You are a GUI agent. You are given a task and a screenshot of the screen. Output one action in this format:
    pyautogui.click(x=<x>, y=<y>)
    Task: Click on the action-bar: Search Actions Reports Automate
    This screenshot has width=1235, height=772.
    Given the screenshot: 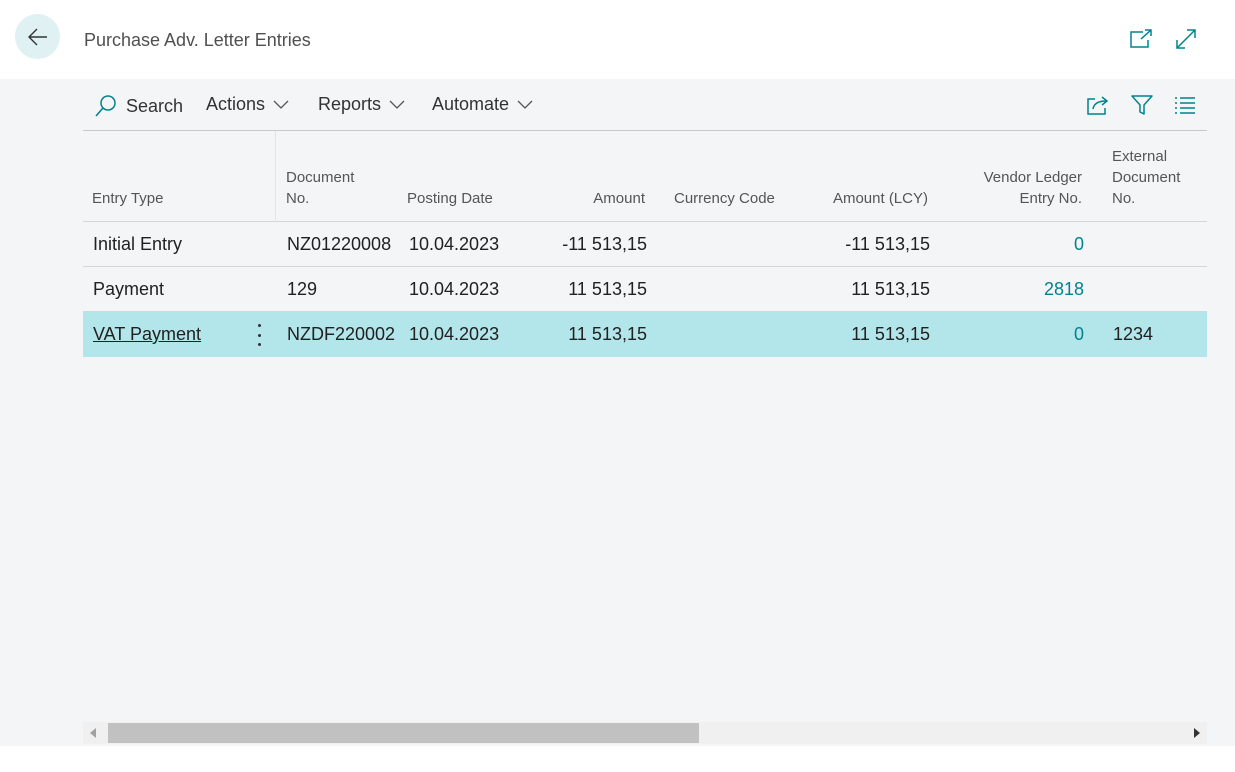 What is the action you would take?
    pyautogui.click(x=645, y=105)
    